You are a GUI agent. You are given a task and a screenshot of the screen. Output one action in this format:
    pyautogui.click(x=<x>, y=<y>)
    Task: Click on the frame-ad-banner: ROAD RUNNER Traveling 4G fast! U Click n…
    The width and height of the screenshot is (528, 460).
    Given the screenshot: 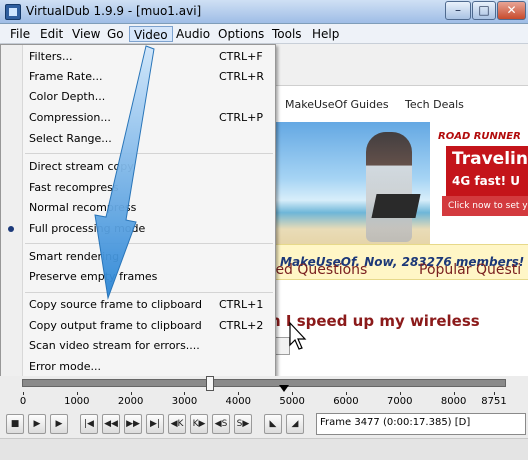 What is the action you would take?
    pyautogui.click(x=399, y=185)
    